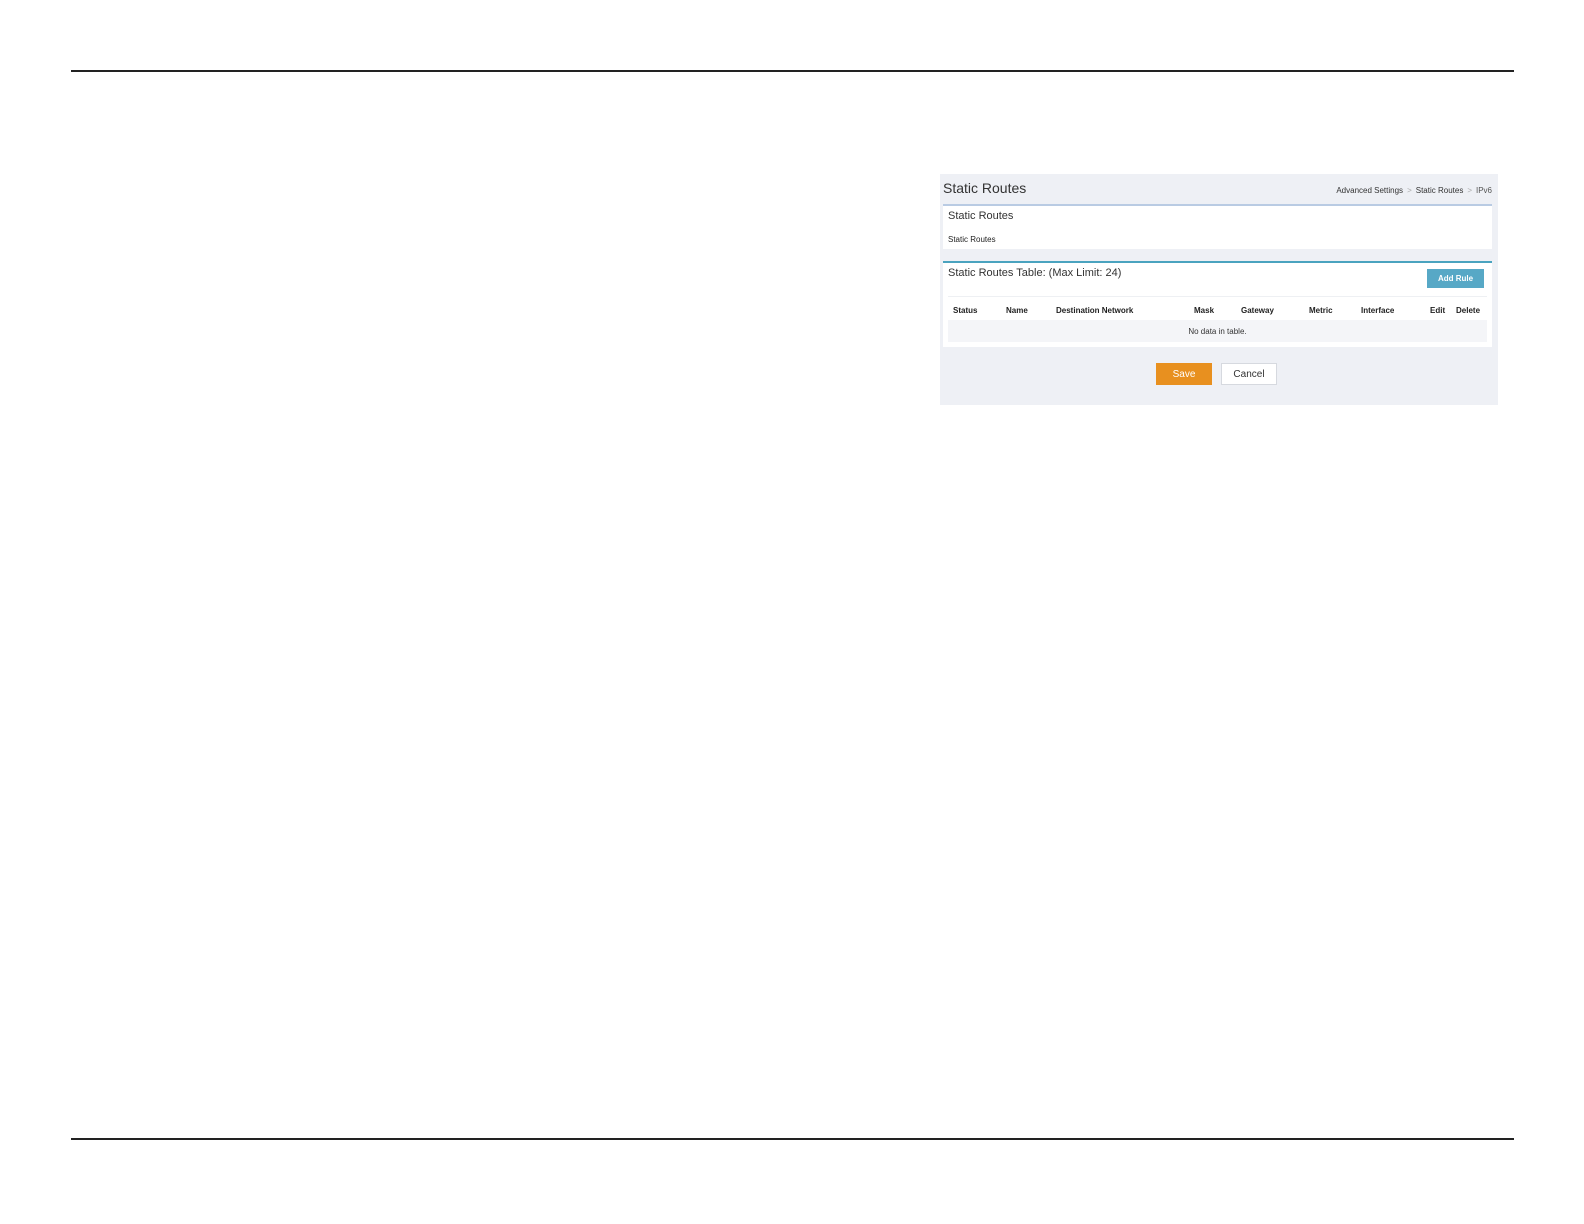 The height and width of the screenshot is (1224, 1584). Describe the element at coordinates (1017, 310) in the screenshot. I see `column-header-name: Name` at that location.